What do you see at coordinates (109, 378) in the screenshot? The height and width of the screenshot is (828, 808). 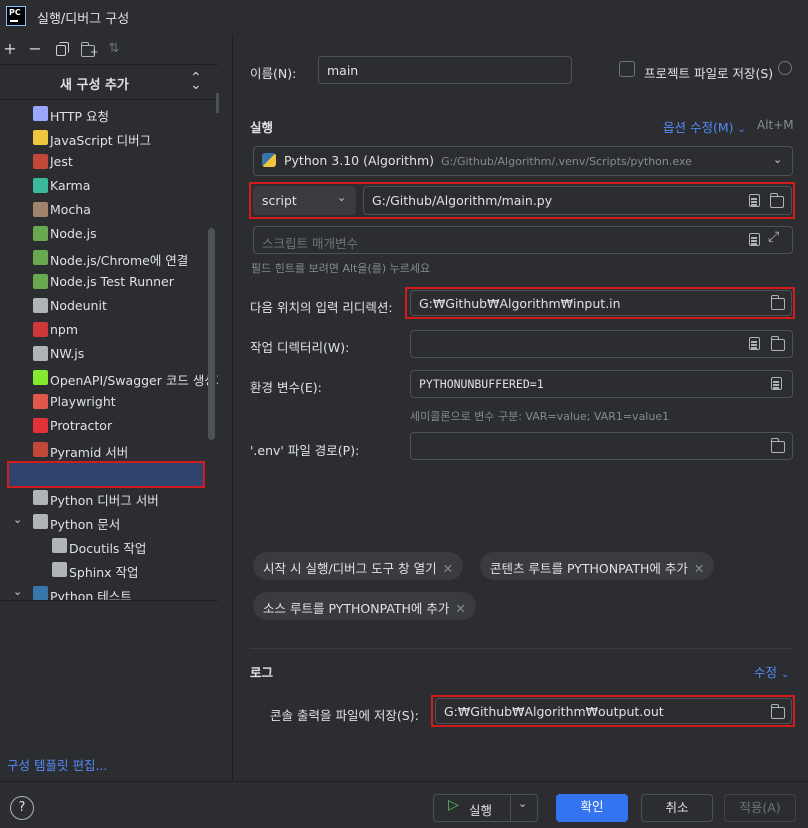 I see `tree-item: OpenAPI/Swagger 코드 생성기` at bounding box center [109, 378].